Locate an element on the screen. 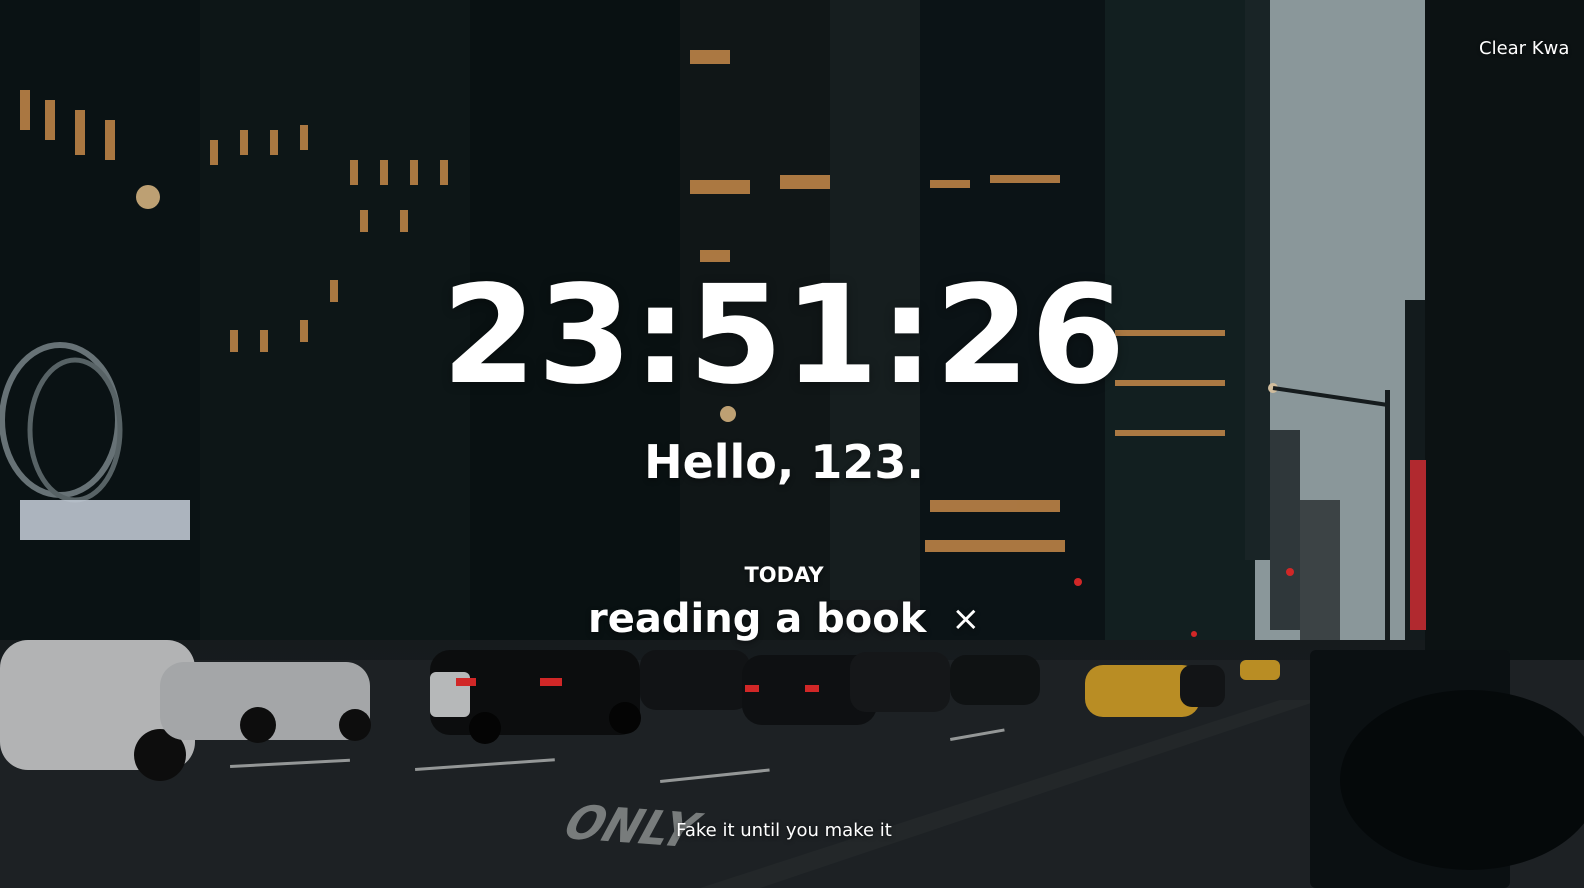 The image size is (1584, 888). focus-task: reading a book is located at coordinates (757, 619).